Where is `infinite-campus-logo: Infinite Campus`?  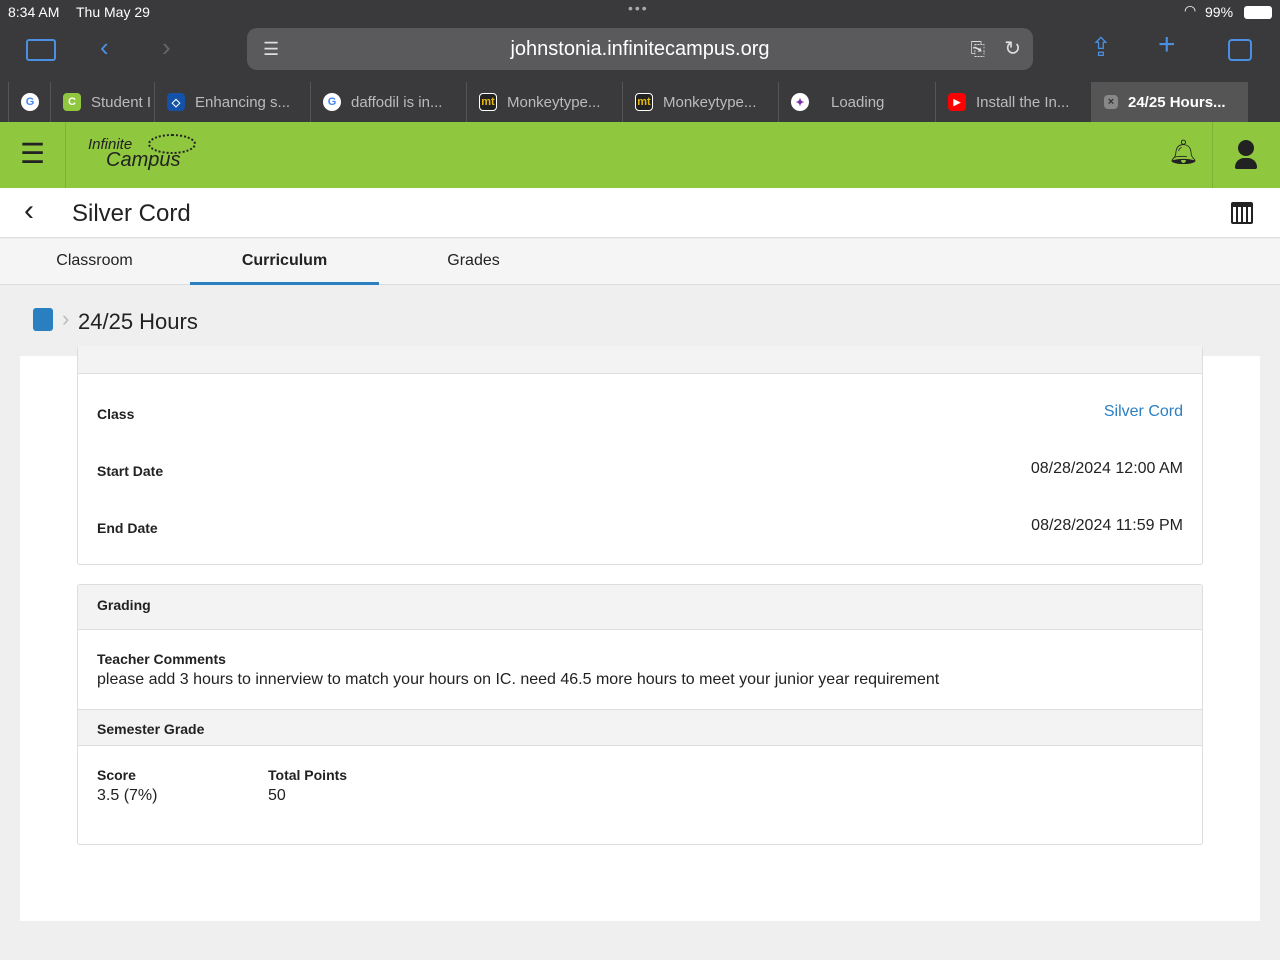 infinite-campus-logo: Infinite Campus is located at coordinates (142, 153).